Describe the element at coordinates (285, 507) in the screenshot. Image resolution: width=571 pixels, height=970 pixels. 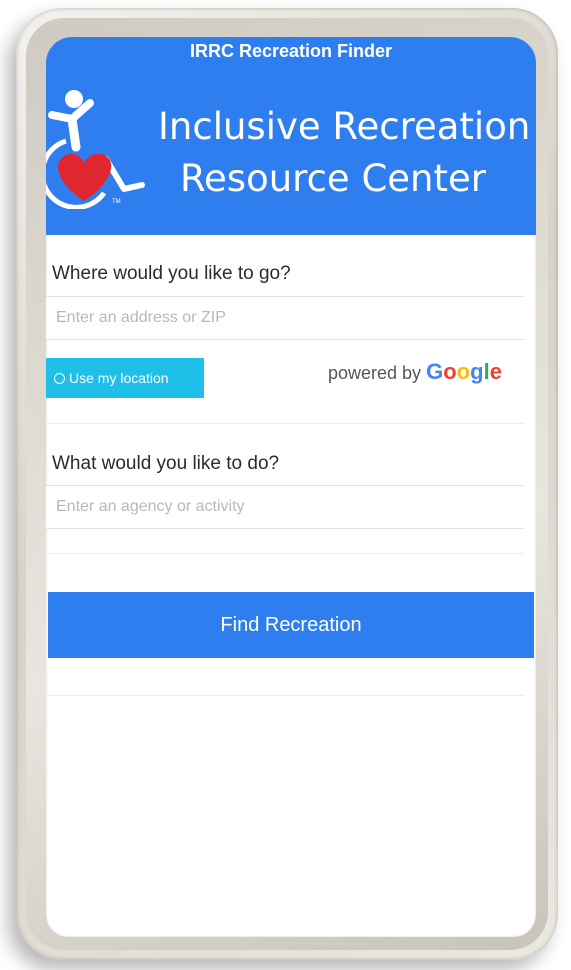
I see `activity-input` at that location.